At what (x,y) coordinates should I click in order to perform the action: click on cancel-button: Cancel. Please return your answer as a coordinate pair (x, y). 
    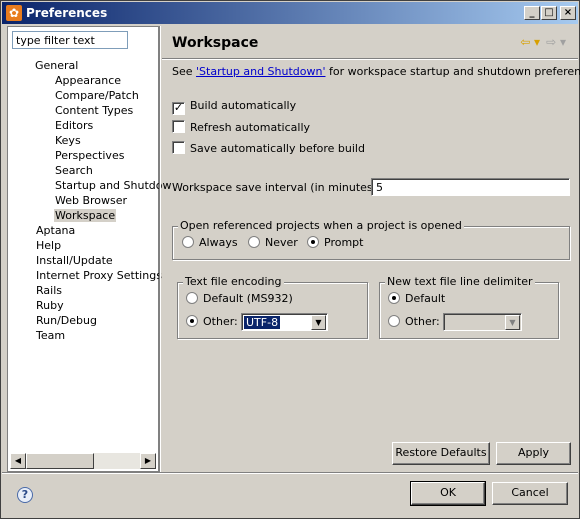
    Looking at the image, I should click on (530, 493).